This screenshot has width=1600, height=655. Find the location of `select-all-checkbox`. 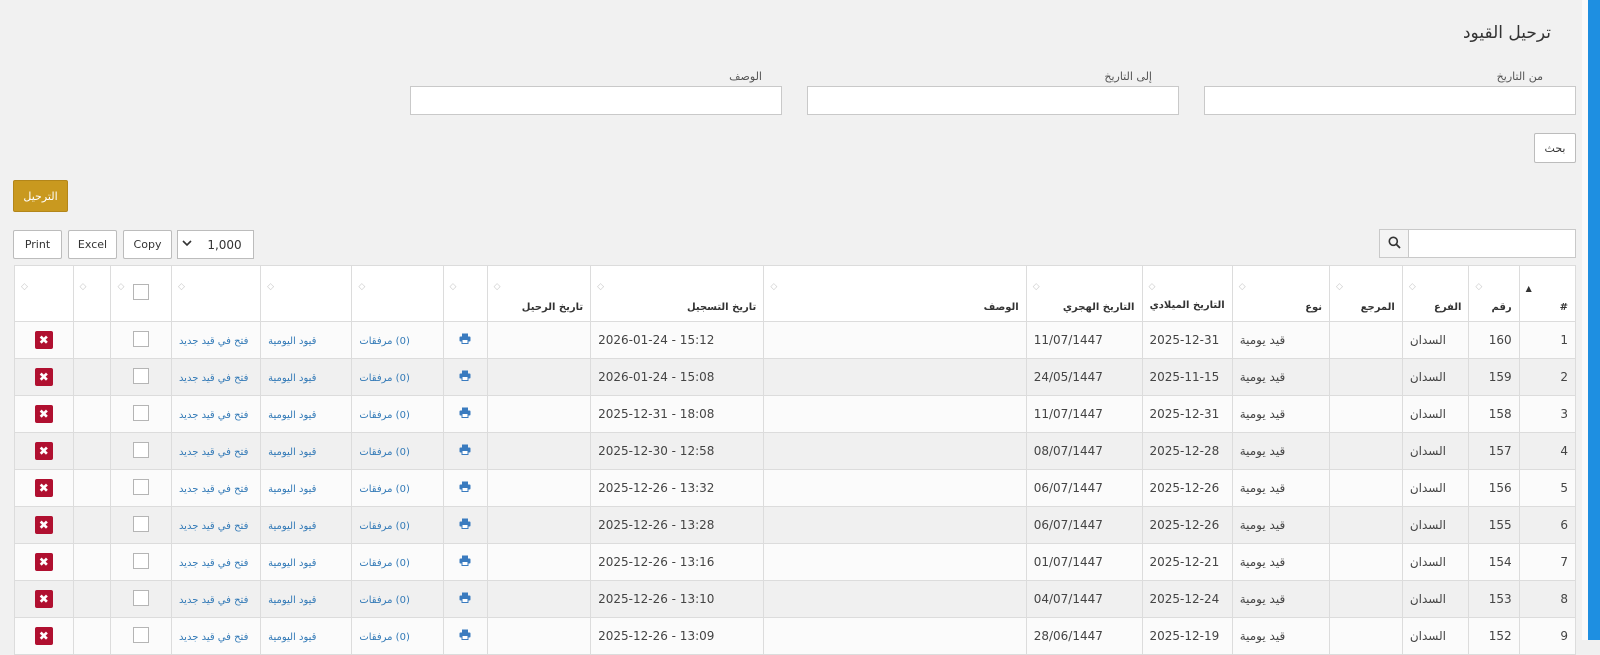

select-all-checkbox is located at coordinates (141, 292).